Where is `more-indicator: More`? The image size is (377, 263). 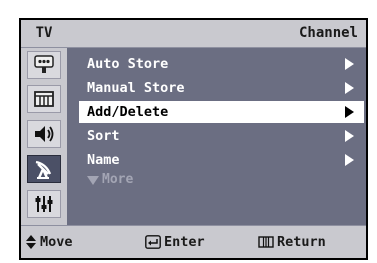 more-indicator: More is located at coordinates (110, 180).